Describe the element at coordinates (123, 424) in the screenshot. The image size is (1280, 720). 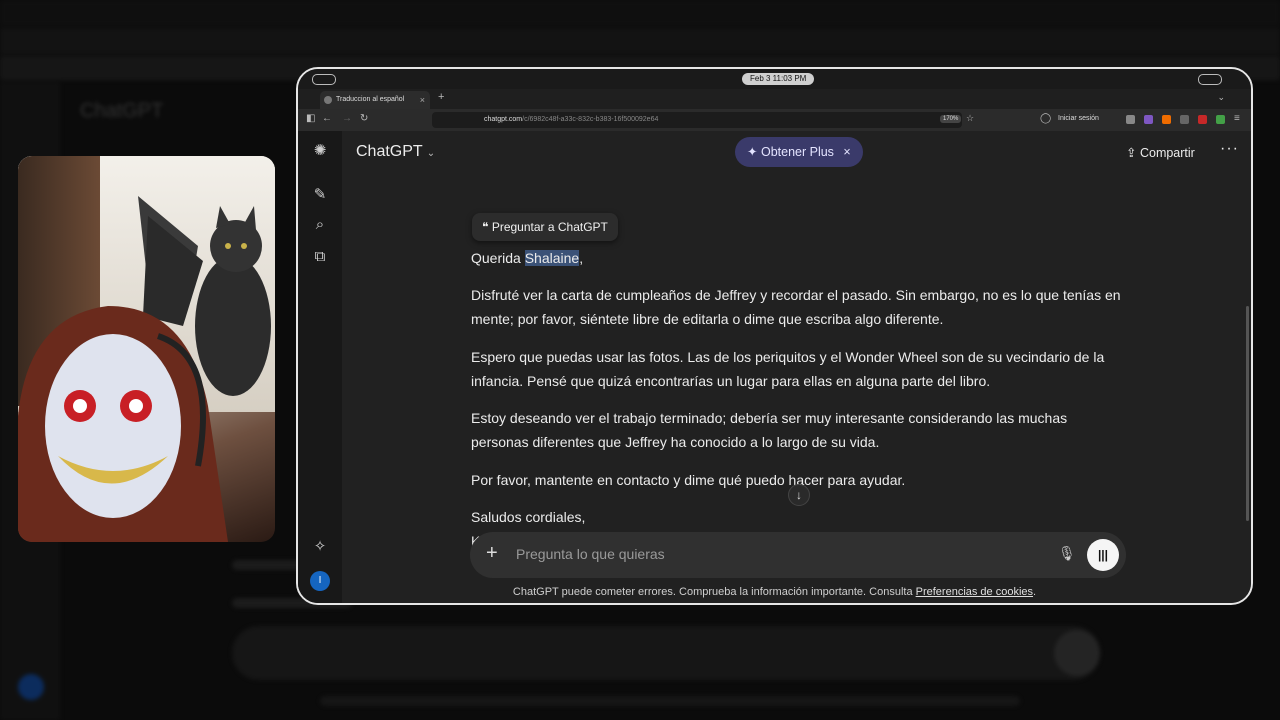
I see `masked-person` at that location.